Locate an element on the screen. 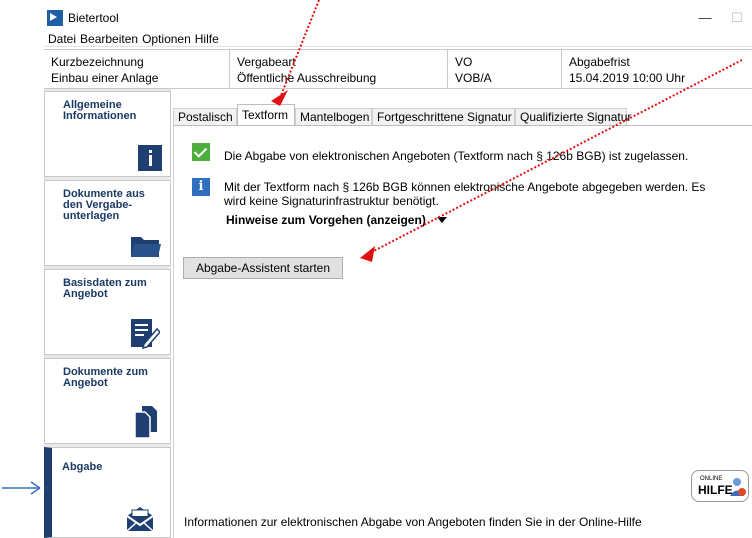 Image resolution: width=752 pixels, height=538 pixels. checkmark-icon is located at coordinates (201, 152).